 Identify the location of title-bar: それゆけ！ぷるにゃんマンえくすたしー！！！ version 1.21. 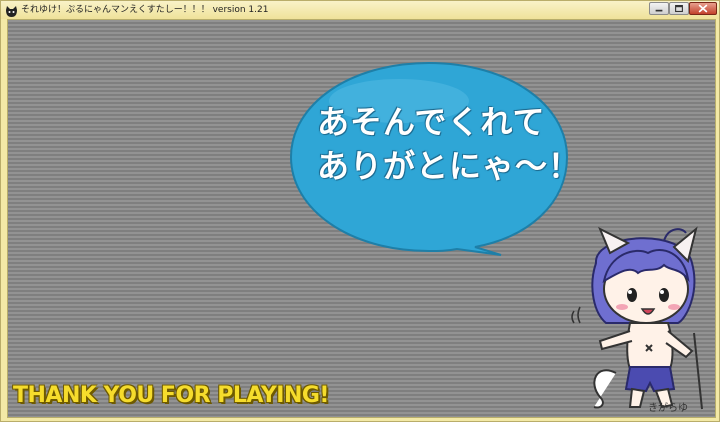
(360, 10).